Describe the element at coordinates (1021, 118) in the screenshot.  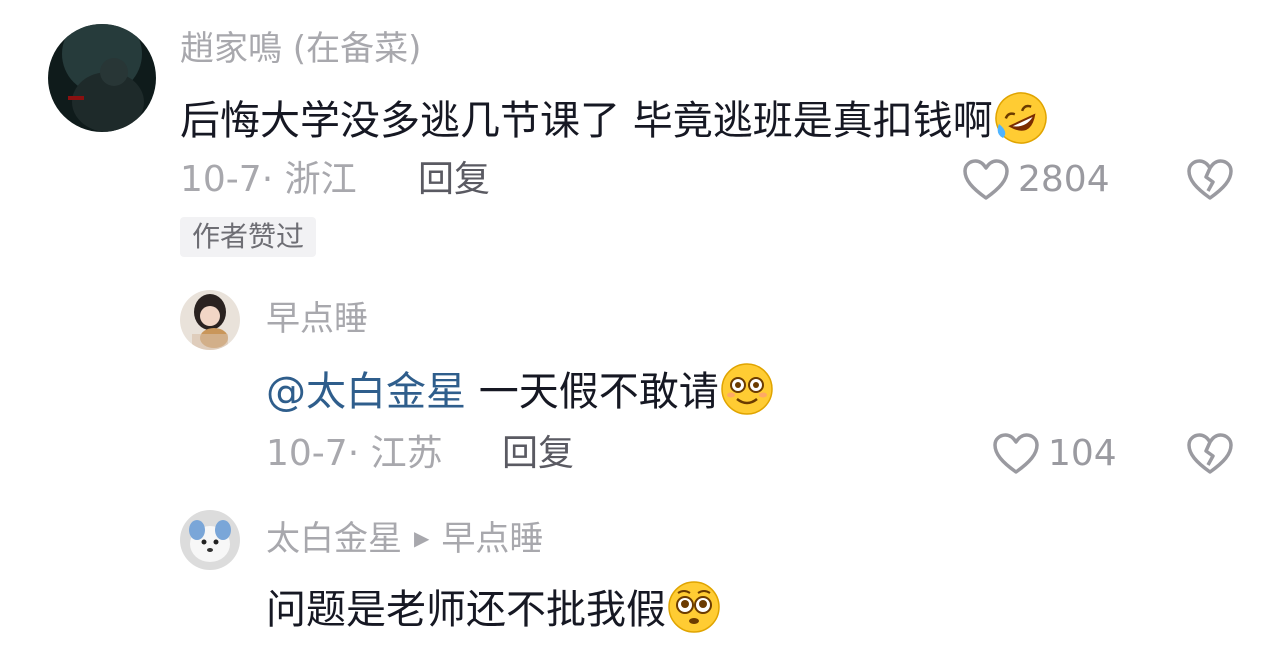
I see `rolling-on-floor-laughing-icon` at that location.